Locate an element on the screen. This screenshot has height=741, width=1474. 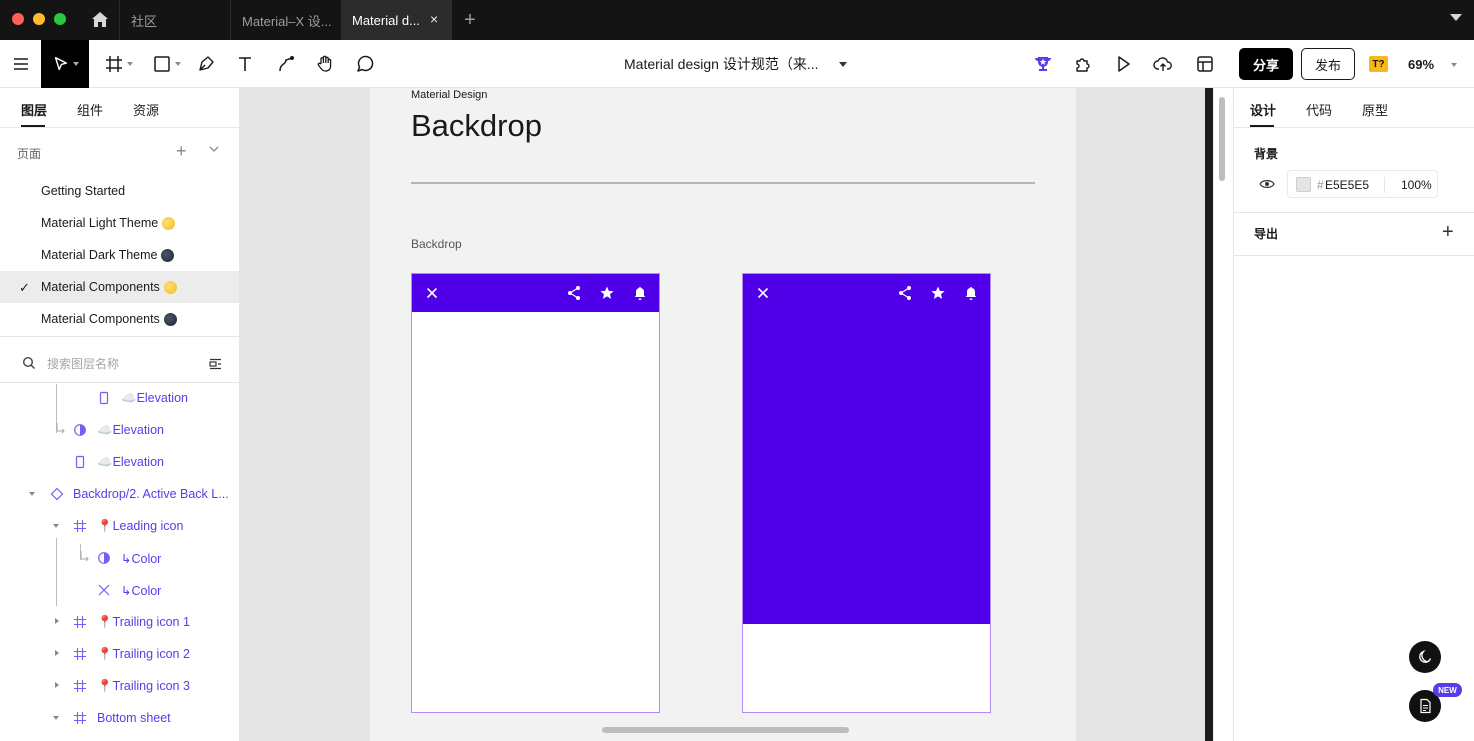
tab-label: 社区 is located at coordinates (144, 21).